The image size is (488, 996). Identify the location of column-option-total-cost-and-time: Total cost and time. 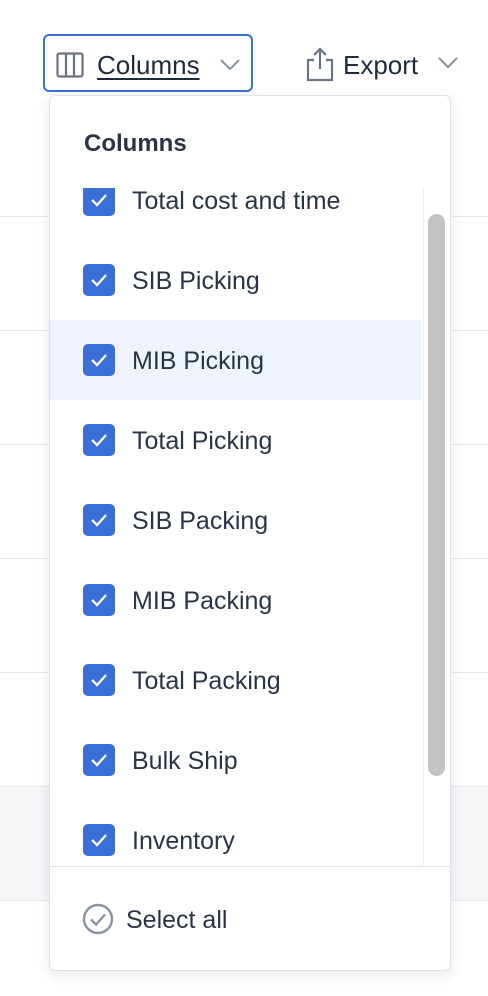
(236, 214).